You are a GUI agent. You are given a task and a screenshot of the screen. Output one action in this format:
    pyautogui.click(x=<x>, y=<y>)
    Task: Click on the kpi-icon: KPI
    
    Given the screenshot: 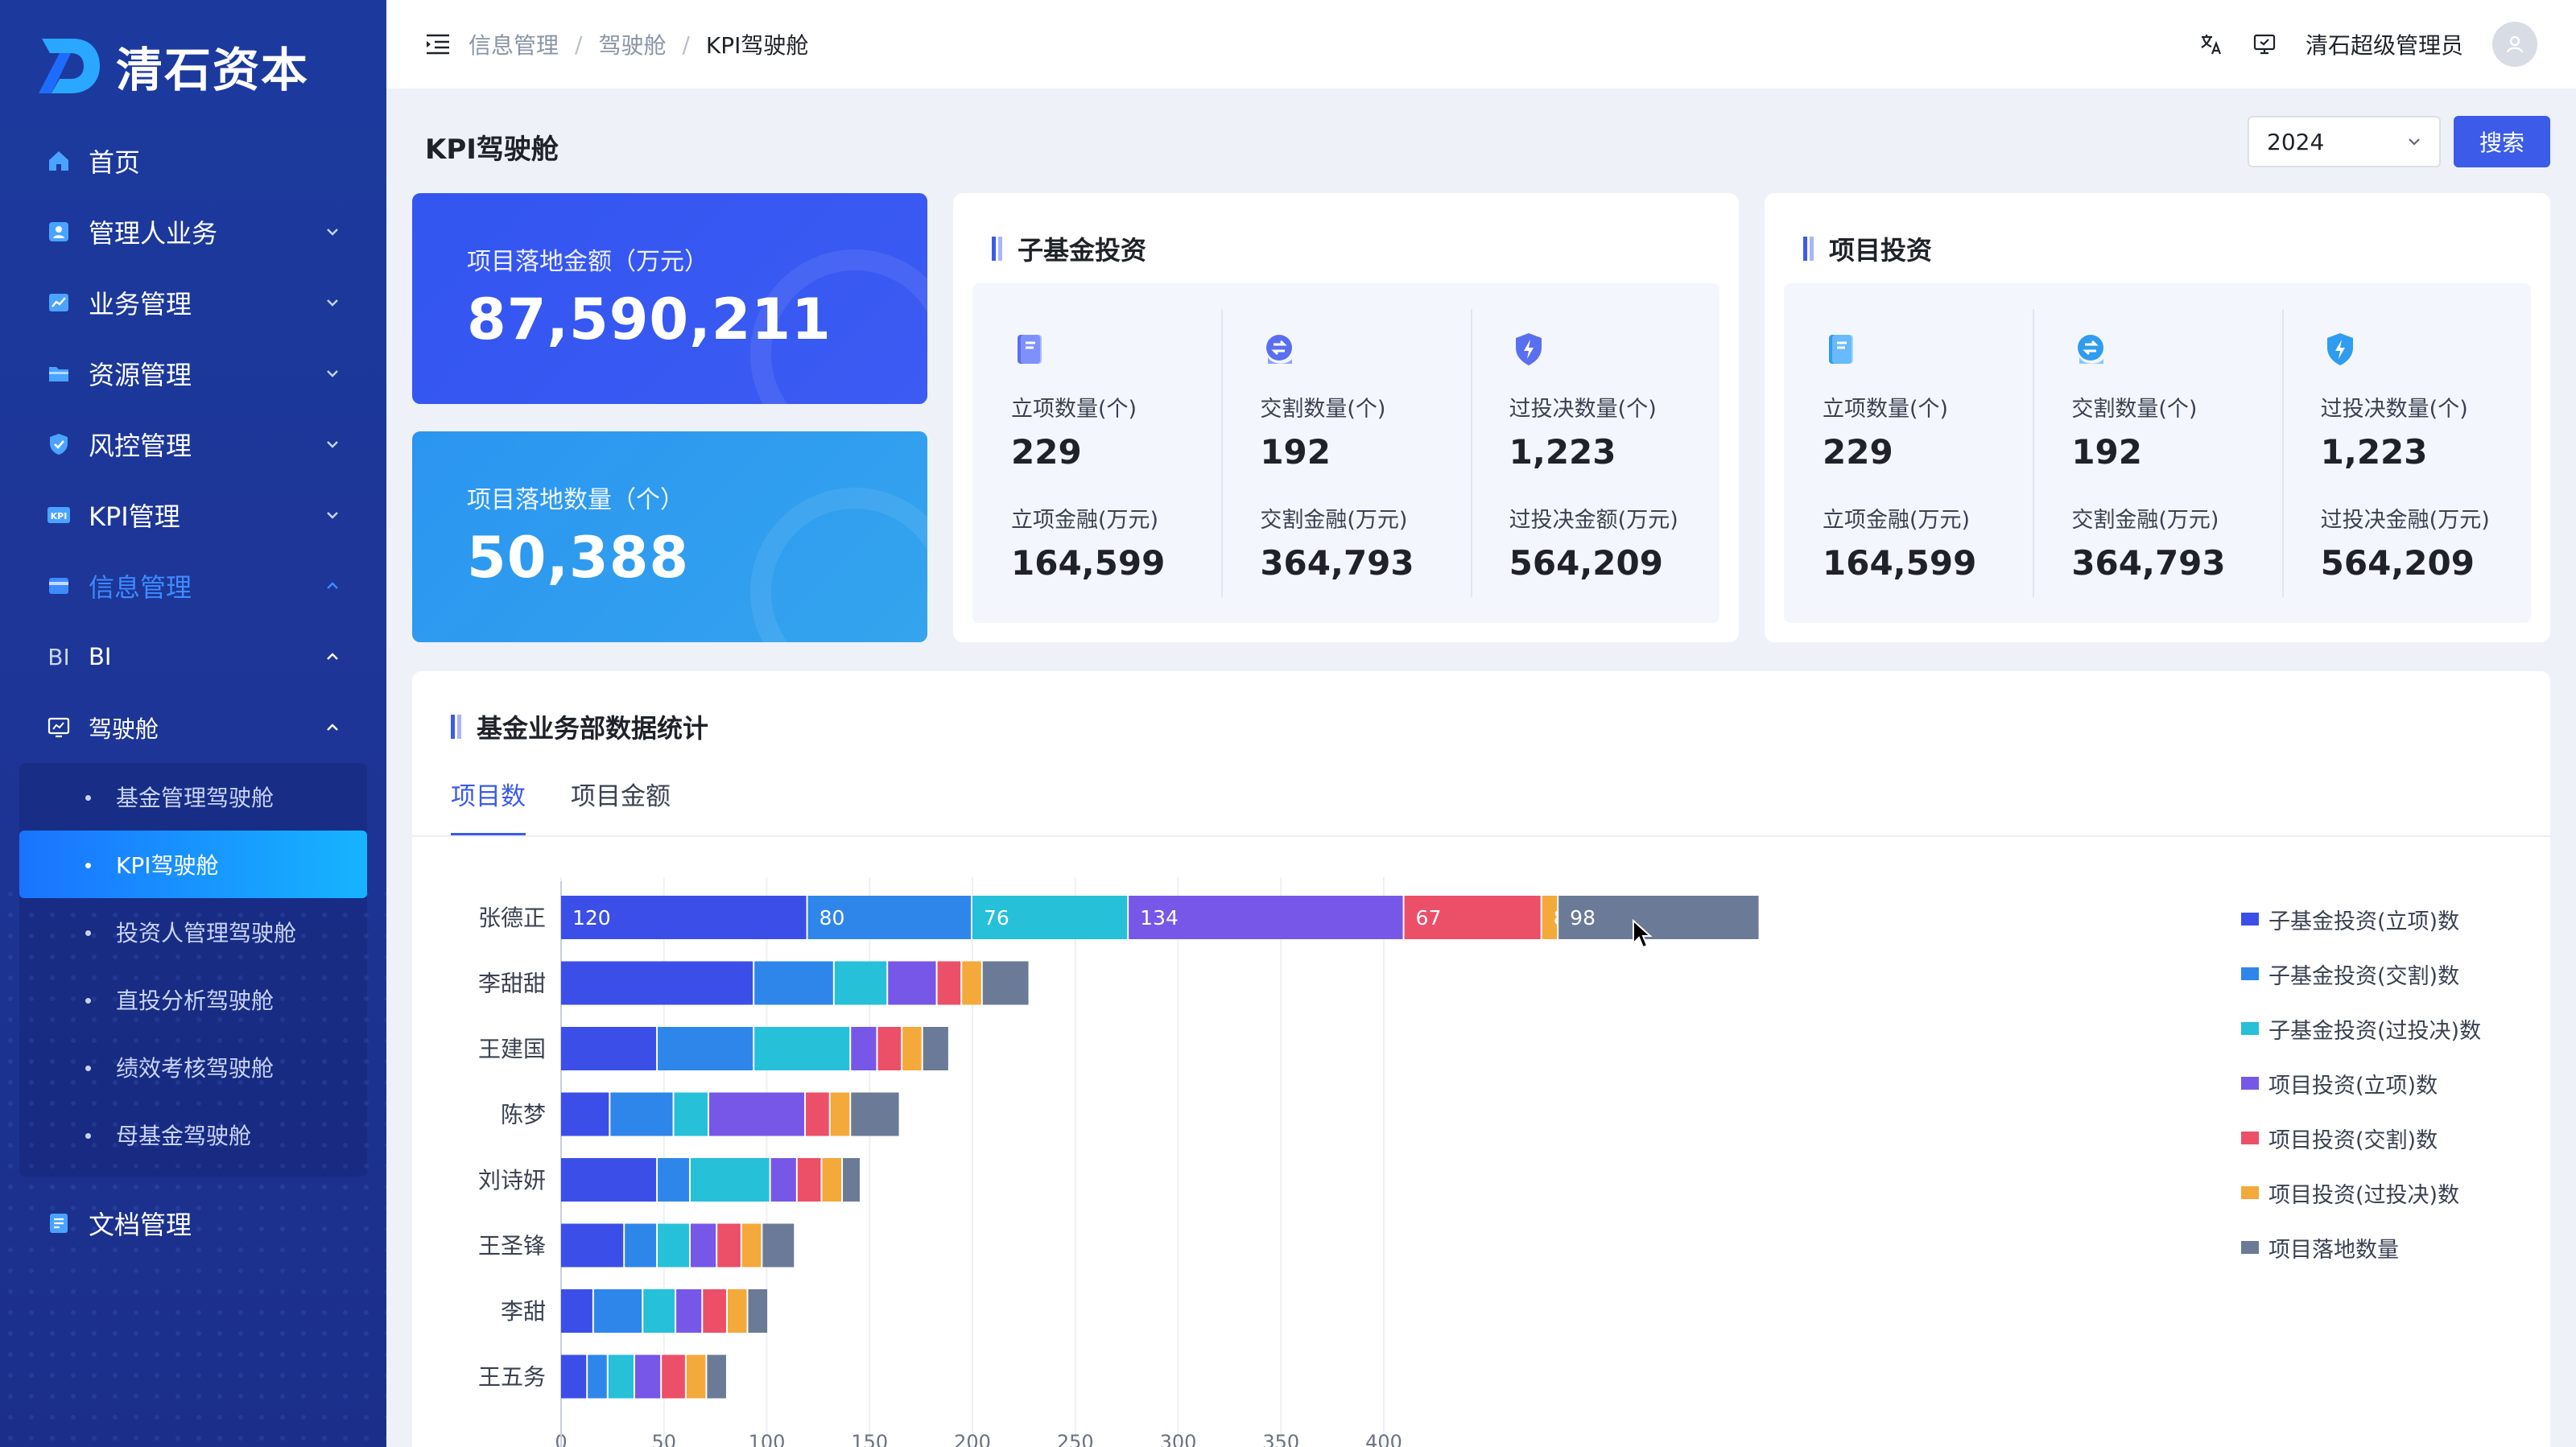 What is the action you would take?
    pyautogui.click(x=58, y=515)
    